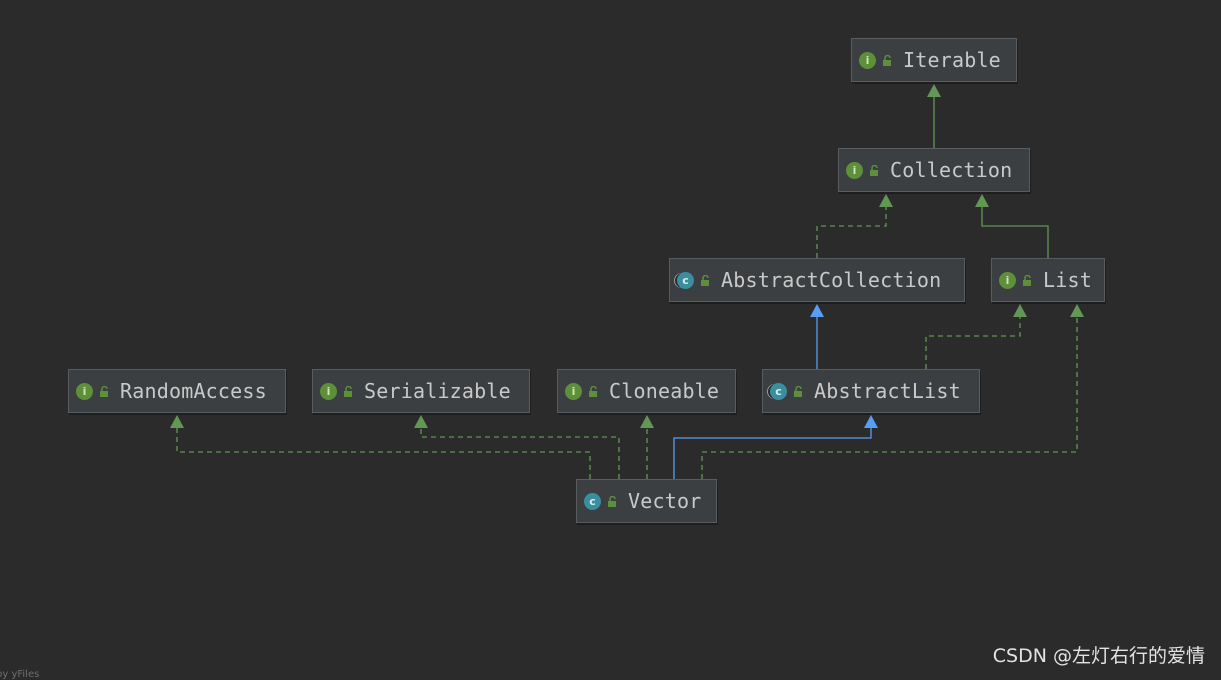 The height and width of the screenshot is (680, 1221). I want to click on arrowhead-vector-to-list, so click(1077, 310).